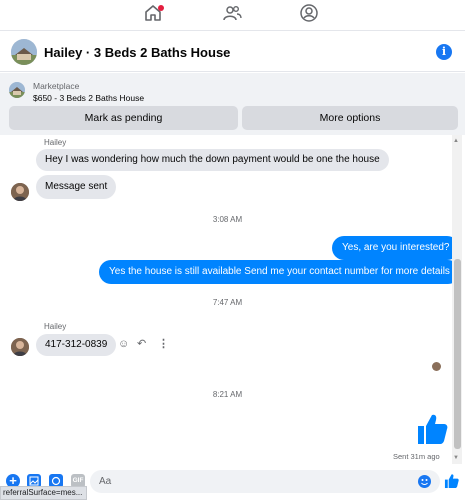 This screenshot has height=500, width=465. I want to click on like-icon, so click(451, 481).